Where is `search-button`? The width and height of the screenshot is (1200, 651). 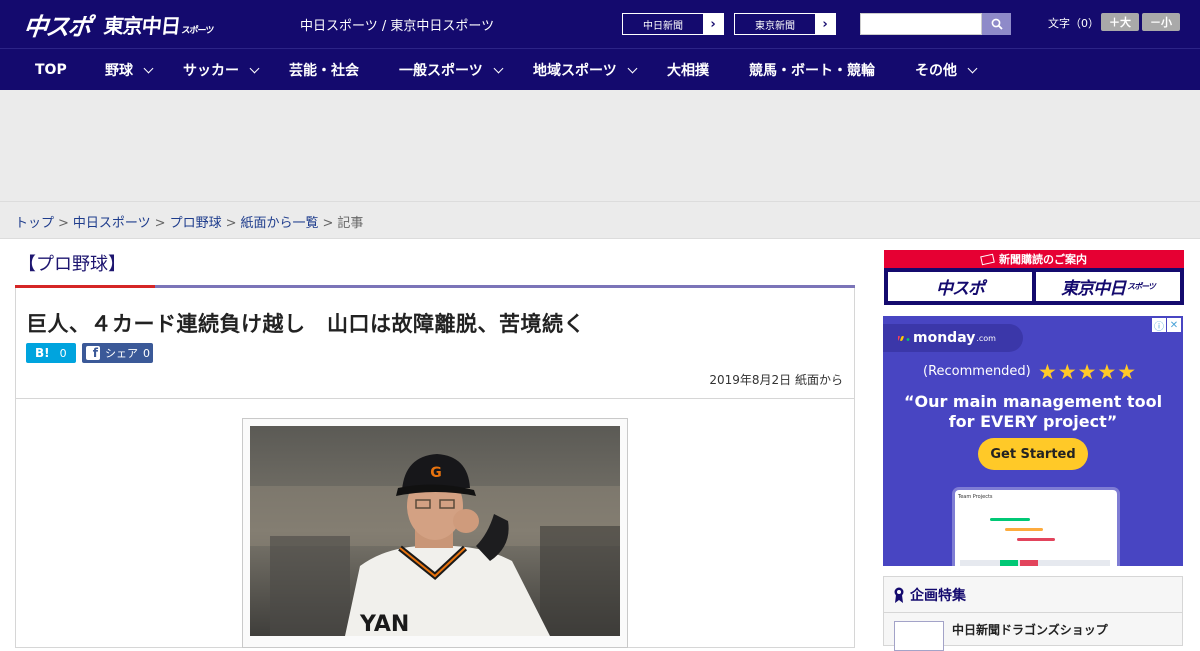
search-button is located at coordinates (996, 24).